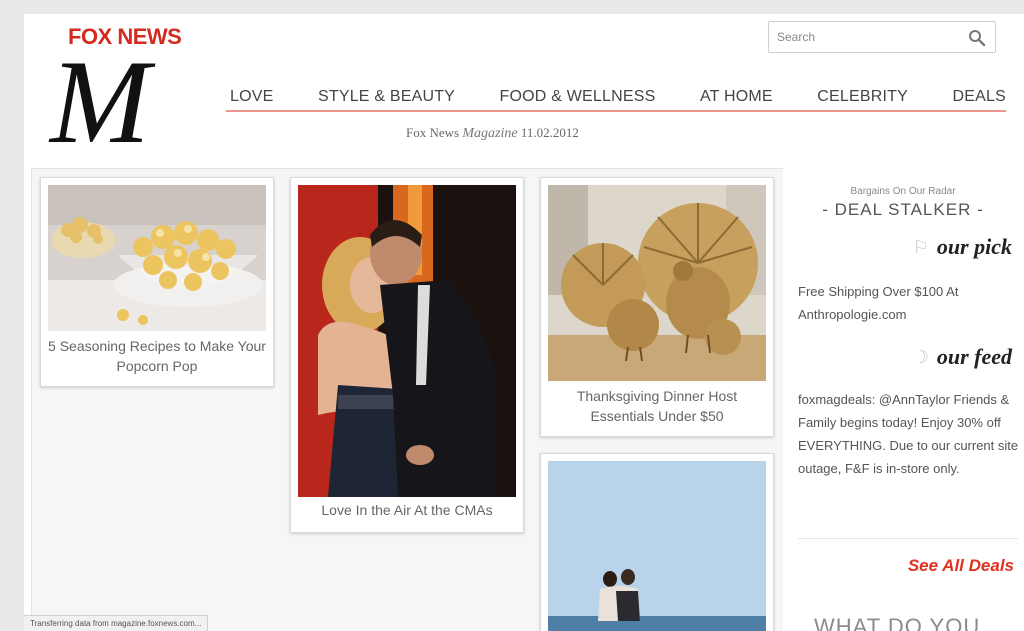 The height and width of the screenshot is (631, 1024). I want to click on dateline-magazine: Magazine, so click(490, 133).